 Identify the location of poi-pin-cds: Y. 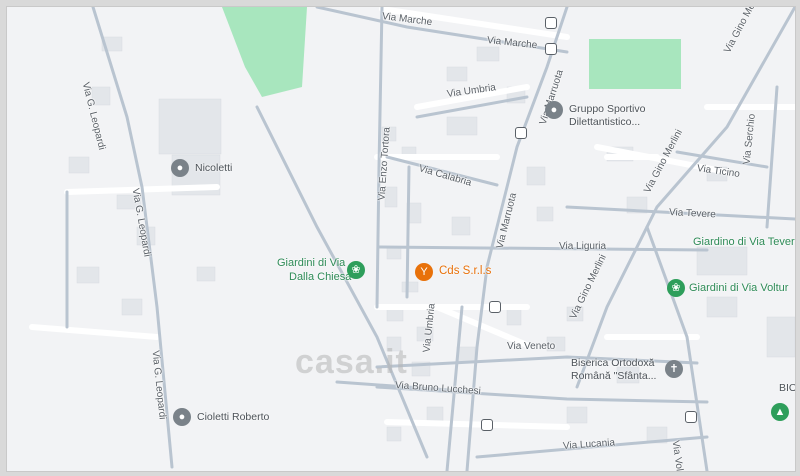
(424, 272).